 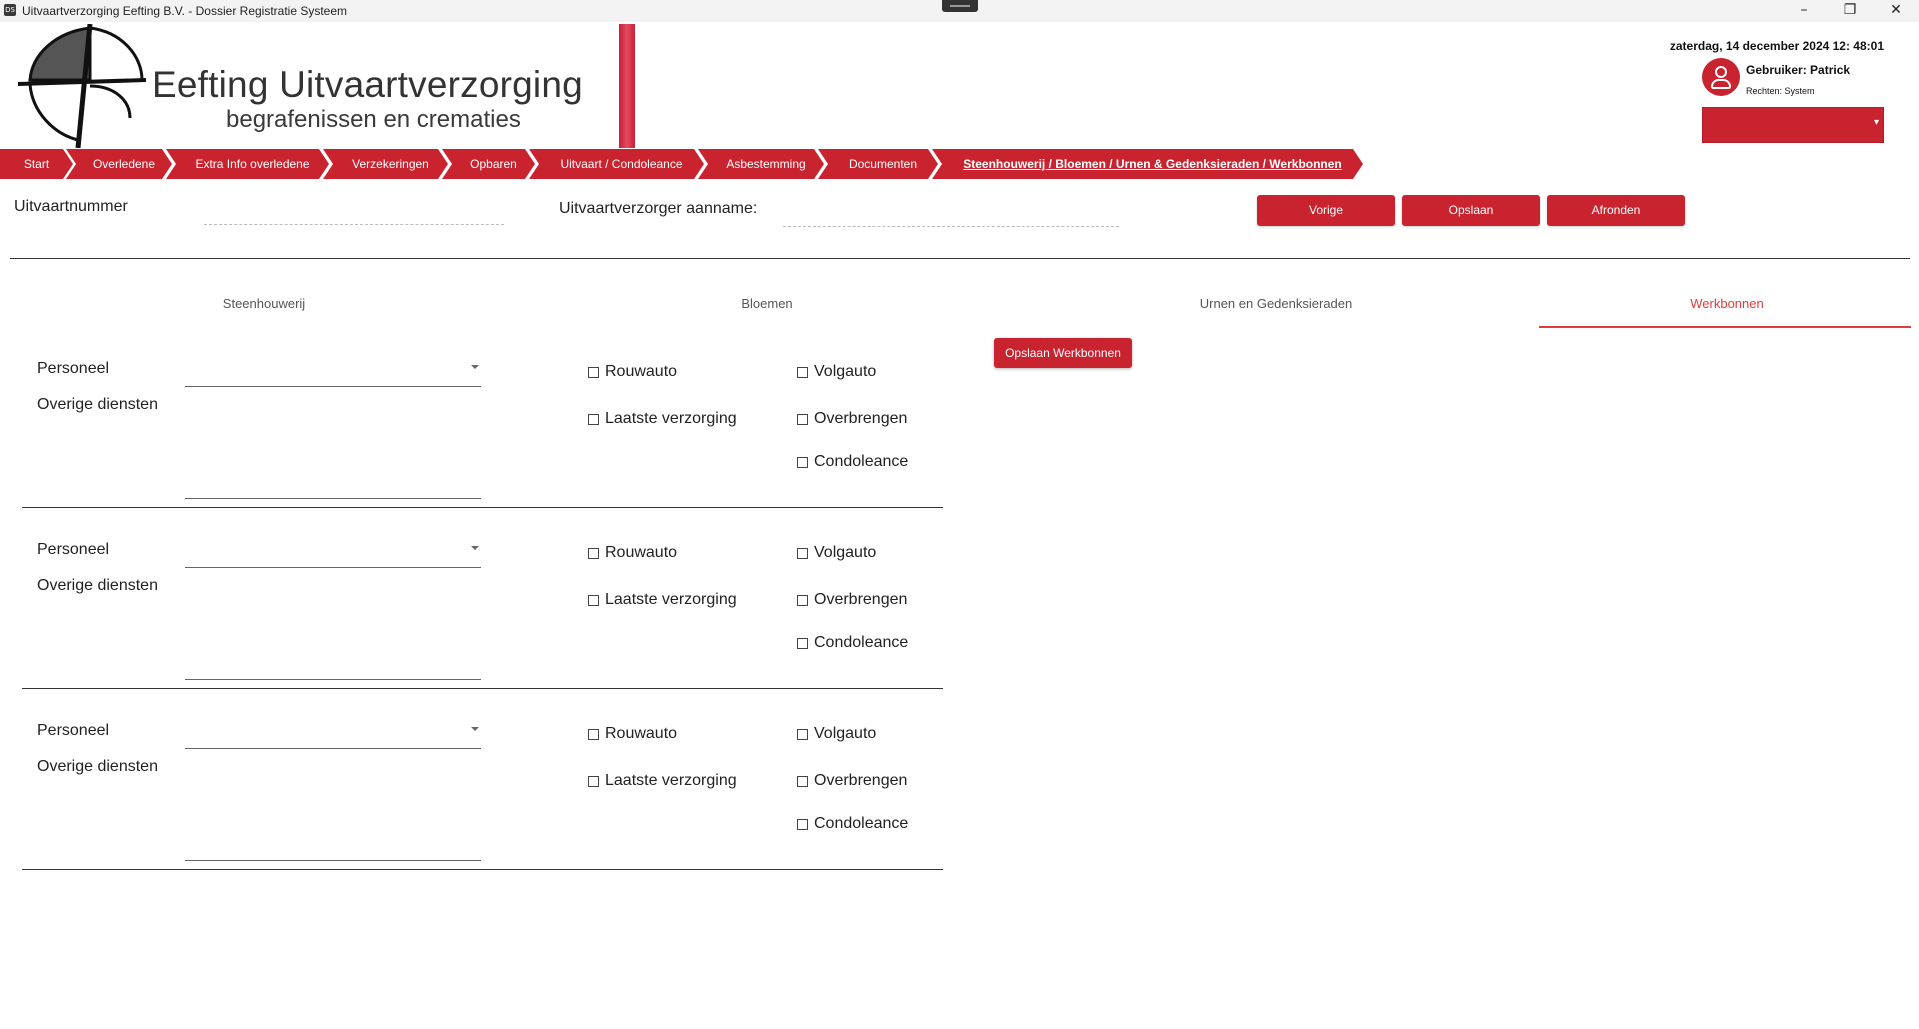 I want to click on current-datetime: zaterdag, 14 december 2024 12: 48:01, so click(x=1776, y=46).